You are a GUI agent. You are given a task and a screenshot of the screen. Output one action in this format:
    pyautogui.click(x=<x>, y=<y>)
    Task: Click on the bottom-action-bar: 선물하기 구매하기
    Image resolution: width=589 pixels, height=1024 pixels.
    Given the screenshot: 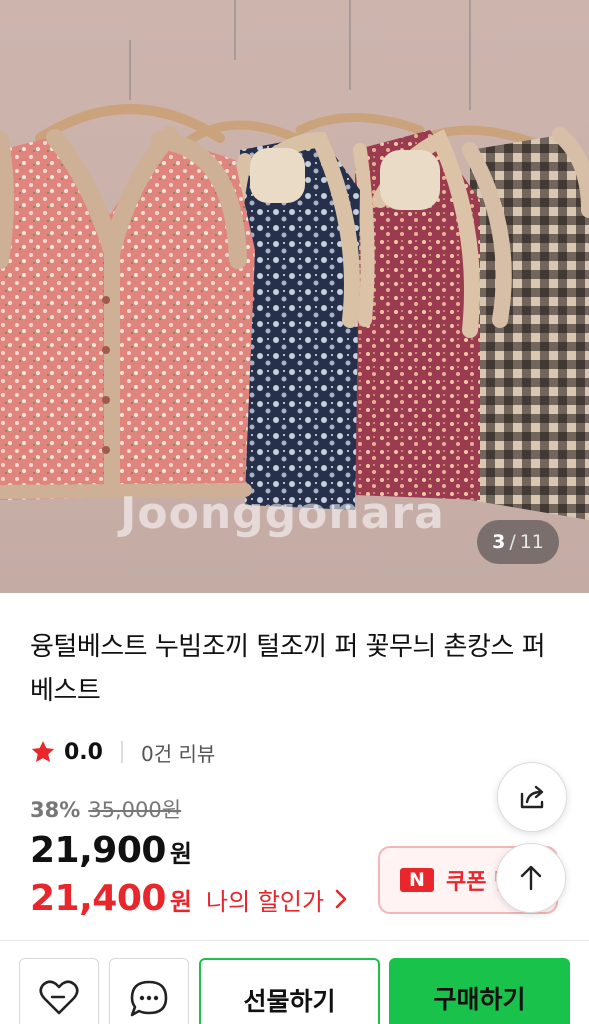 What is the action you would take?
    pyautogui.click(x=294, y=991)
    